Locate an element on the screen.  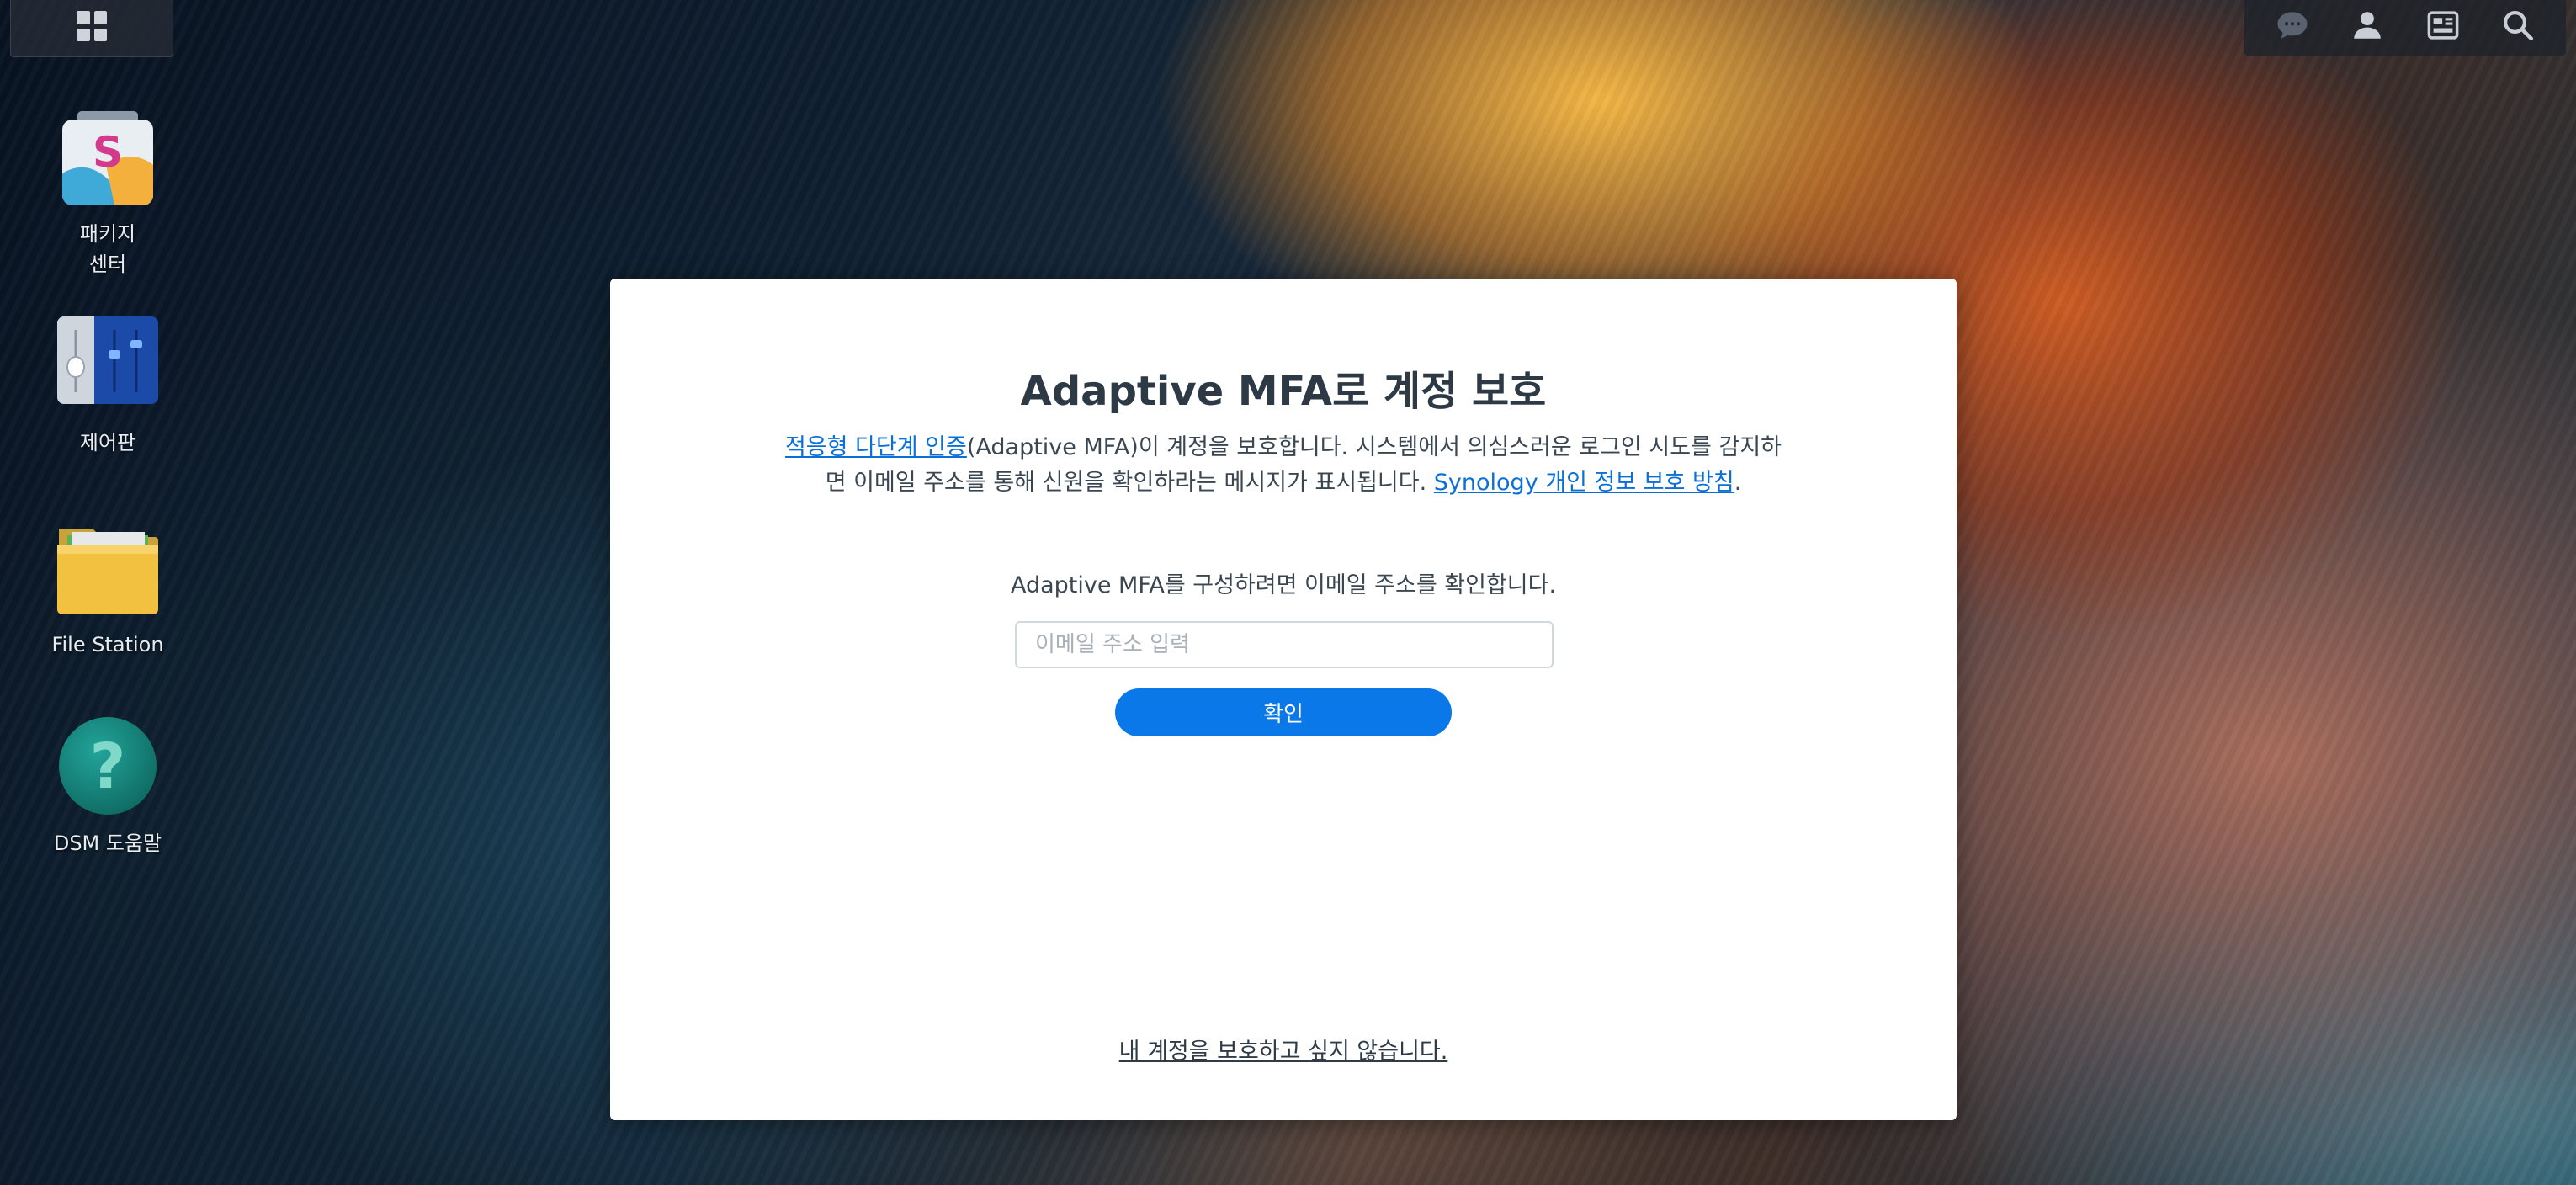
description-period: . is located at coordinates (1738, 483).